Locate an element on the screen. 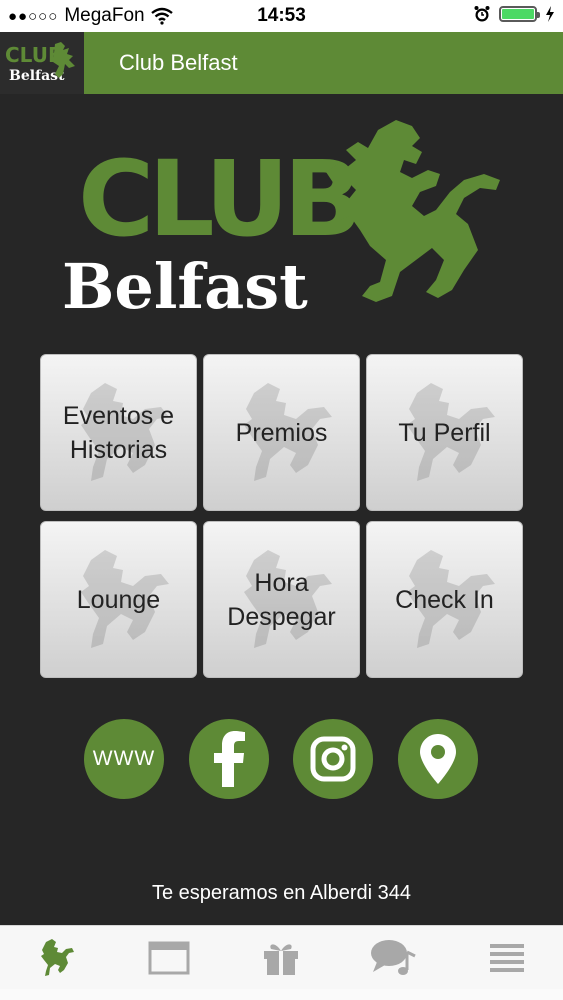 This screenshot has height=1000, width=563. tab-home is located at coordinates (56, 958).